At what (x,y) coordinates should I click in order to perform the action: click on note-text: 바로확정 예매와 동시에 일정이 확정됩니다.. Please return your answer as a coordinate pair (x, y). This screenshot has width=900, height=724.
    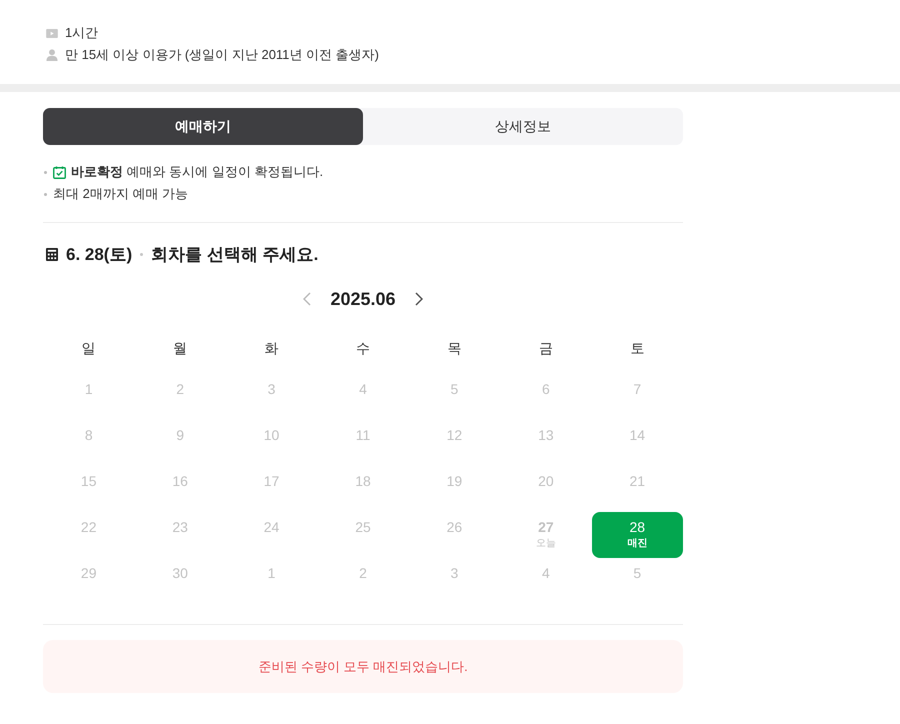
    Looking at the image, I should click on (197, 172).